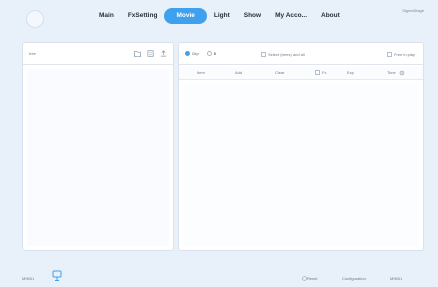 The height and width of the screenshot is (287, 438). Describe the element at coordinates (32, 53) in the screenshot. I see `tree-label: tree` at that location.